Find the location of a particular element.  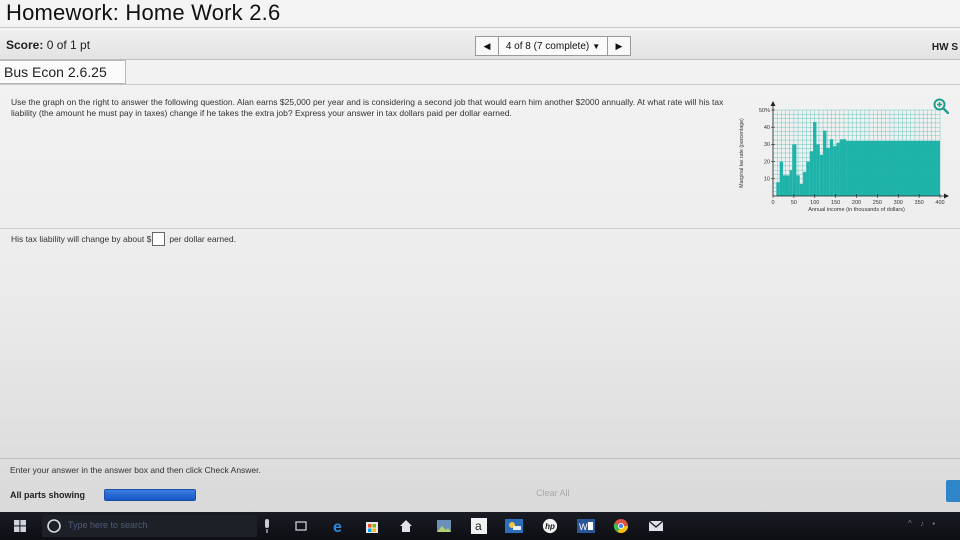

chrome-icon is located at coordinates (621, 526).